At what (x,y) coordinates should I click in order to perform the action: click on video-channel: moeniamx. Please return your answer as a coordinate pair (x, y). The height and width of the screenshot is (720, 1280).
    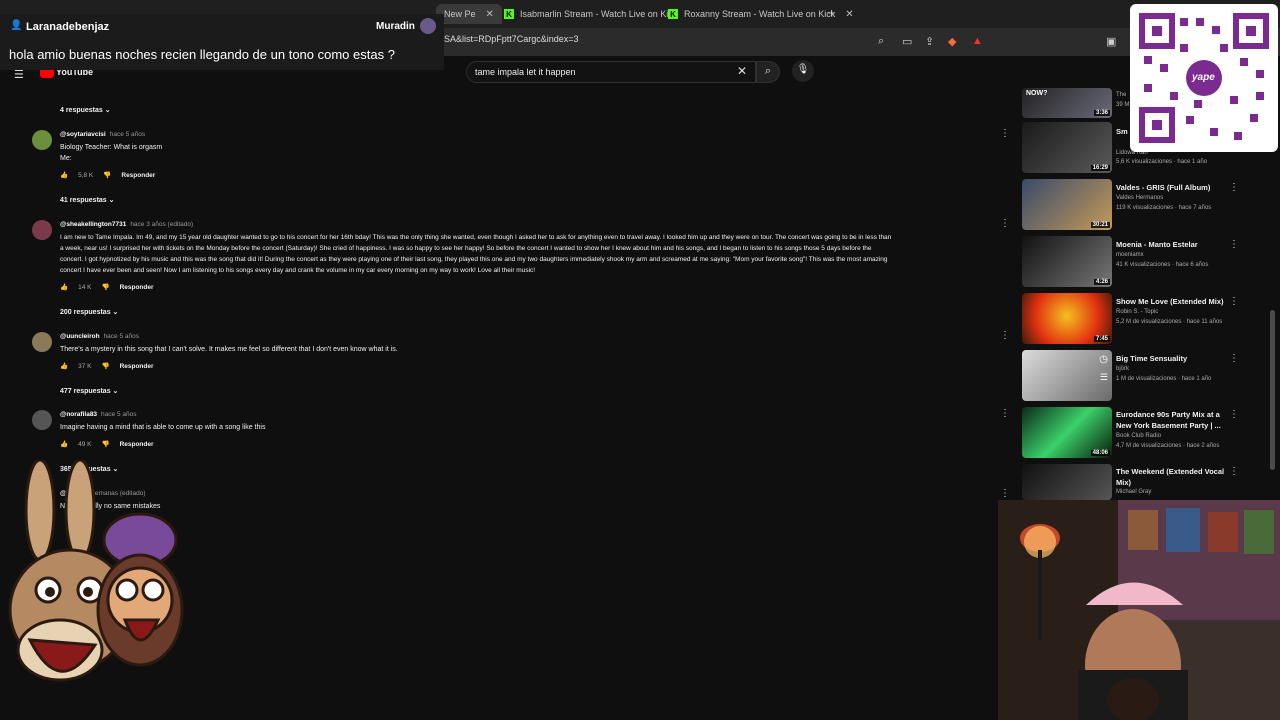
    Looking at the image, I should click on (1130, 255).